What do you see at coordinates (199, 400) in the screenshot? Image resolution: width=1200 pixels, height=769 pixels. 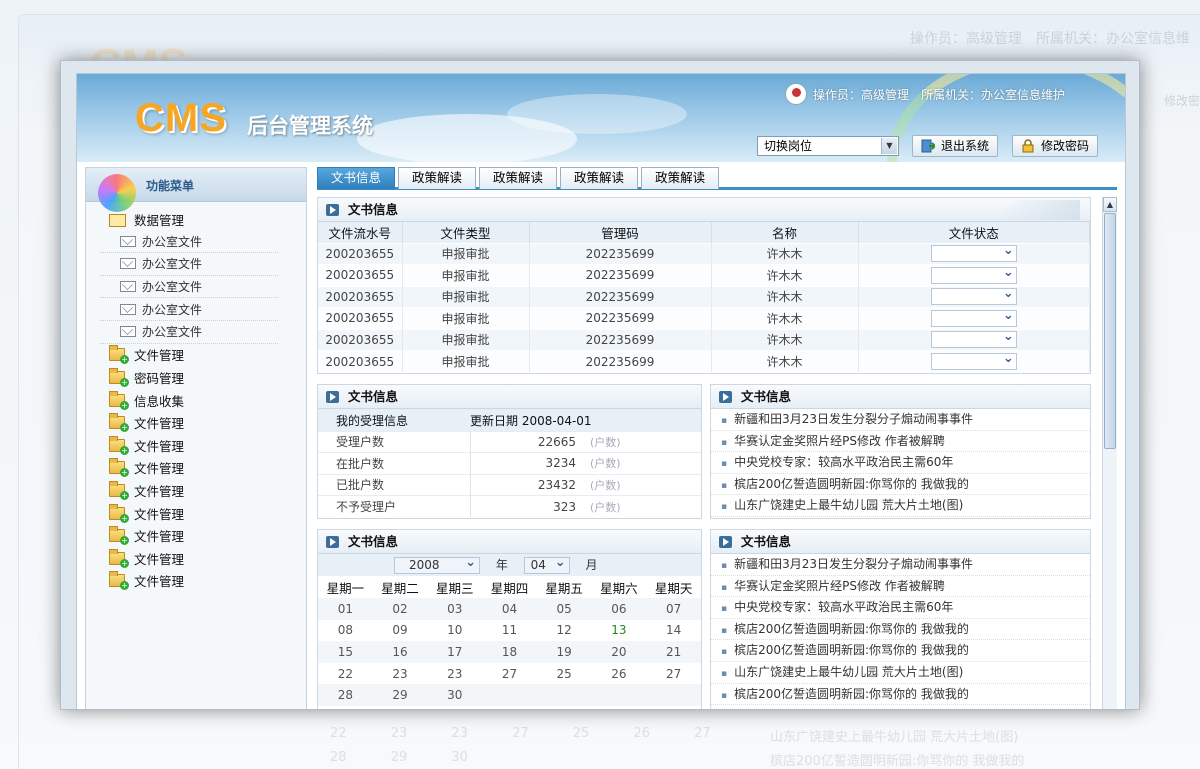 I see `sidebar-item: + 信息收集` at bounding box center [199, 400].